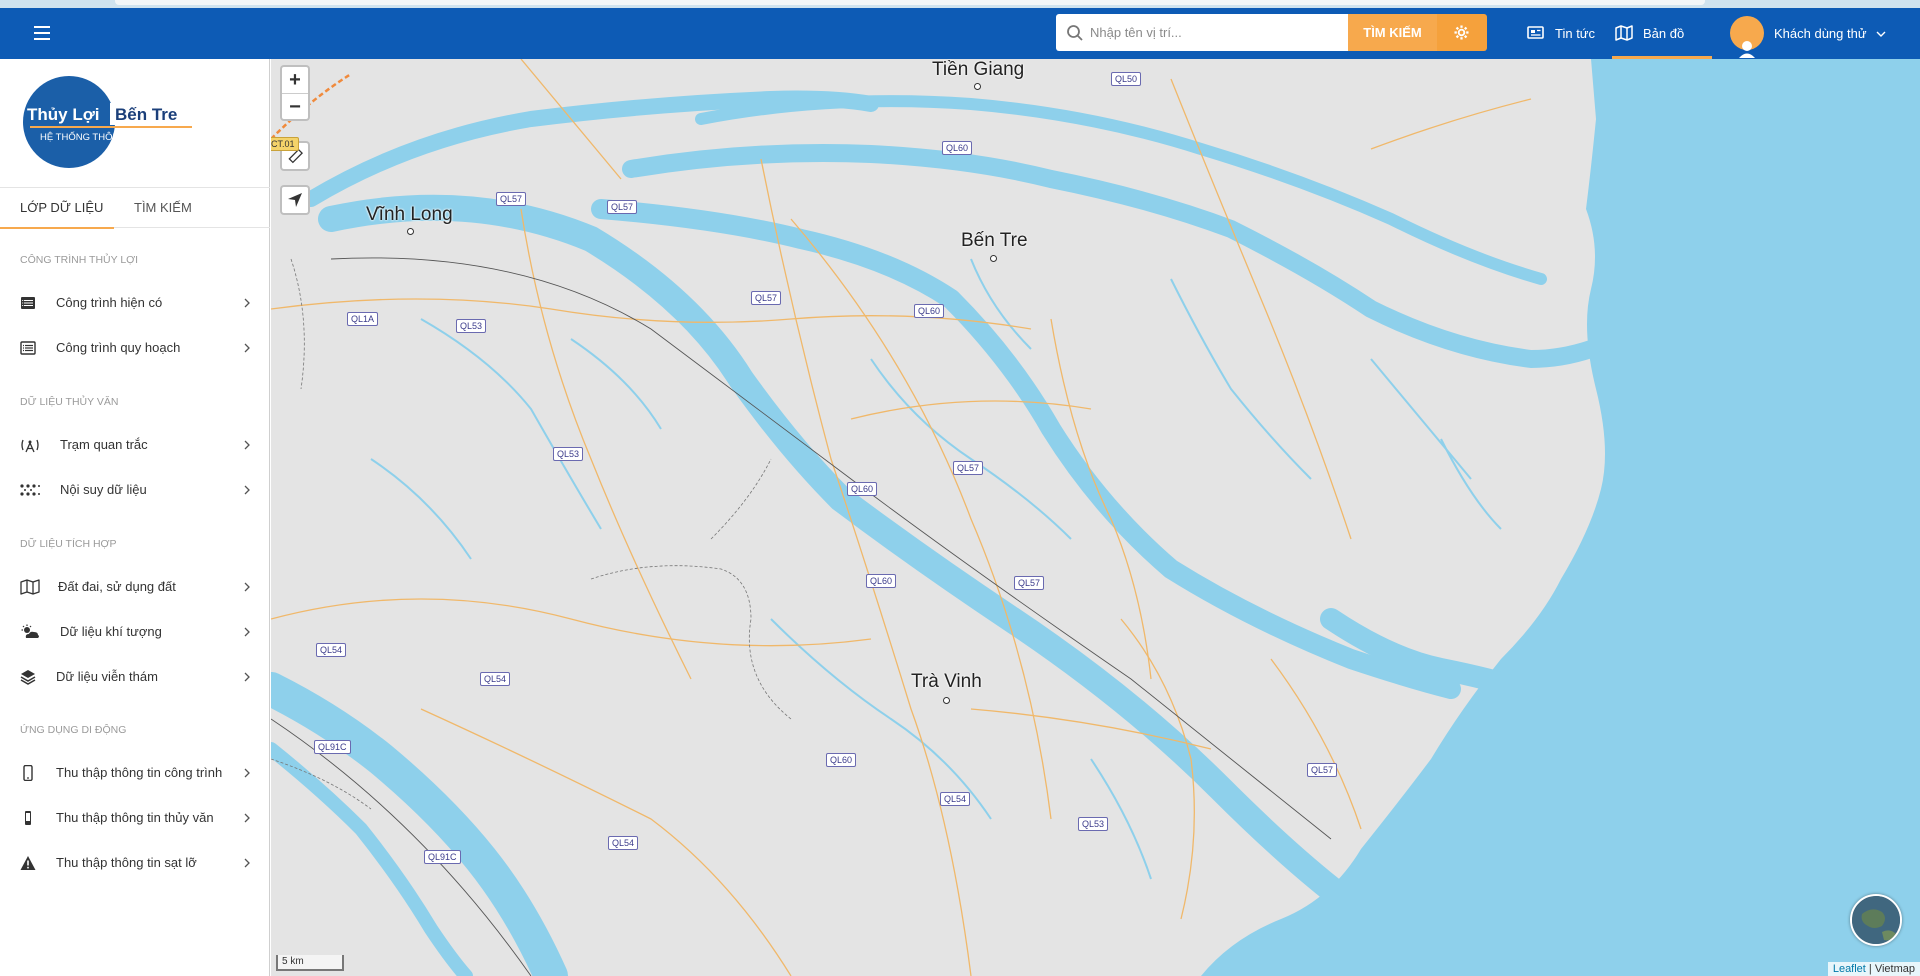  I want to click on leaflet-link: Leaflet, so click(1849, 969).